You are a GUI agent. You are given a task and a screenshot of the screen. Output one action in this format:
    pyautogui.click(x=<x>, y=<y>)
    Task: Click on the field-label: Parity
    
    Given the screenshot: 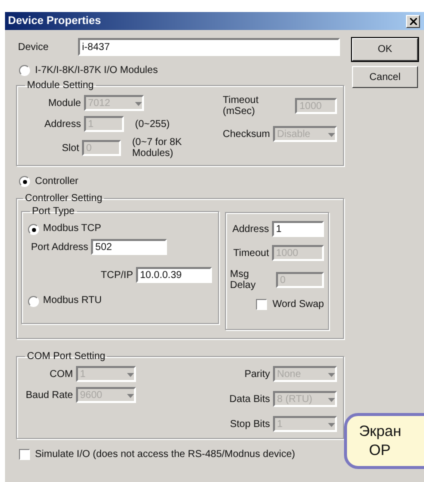 What is the action you would take?
    pyautogui.click(x=257, y=374)
    